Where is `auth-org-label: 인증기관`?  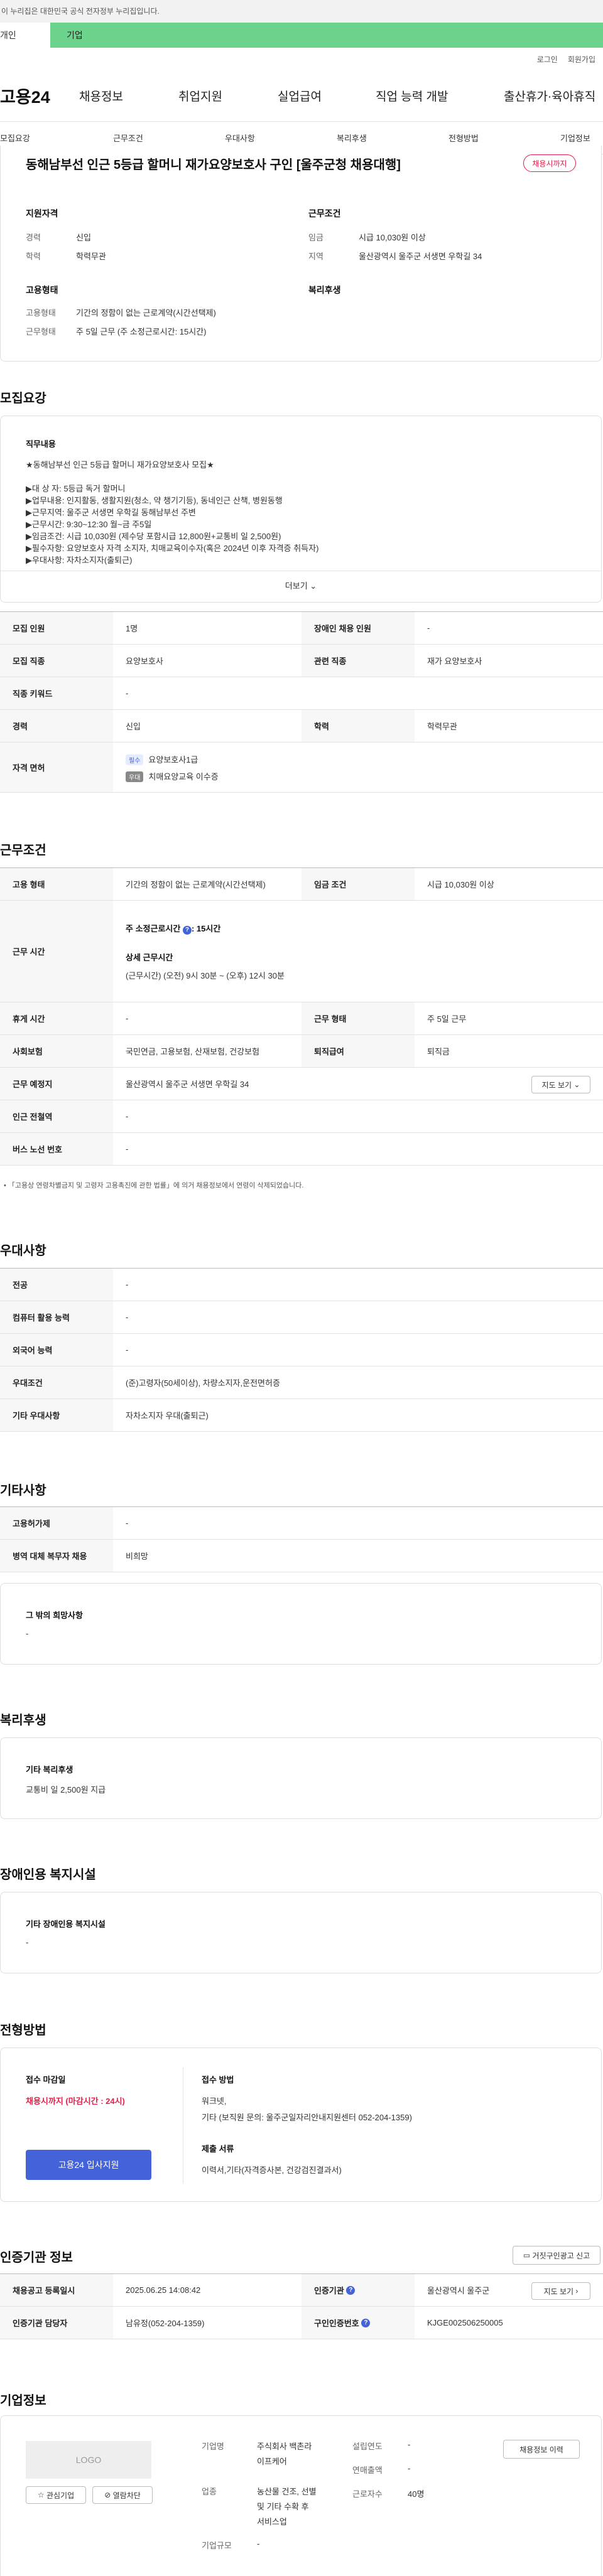
auth-org-label: 인증기관 is located at coordinates (329, 2290).